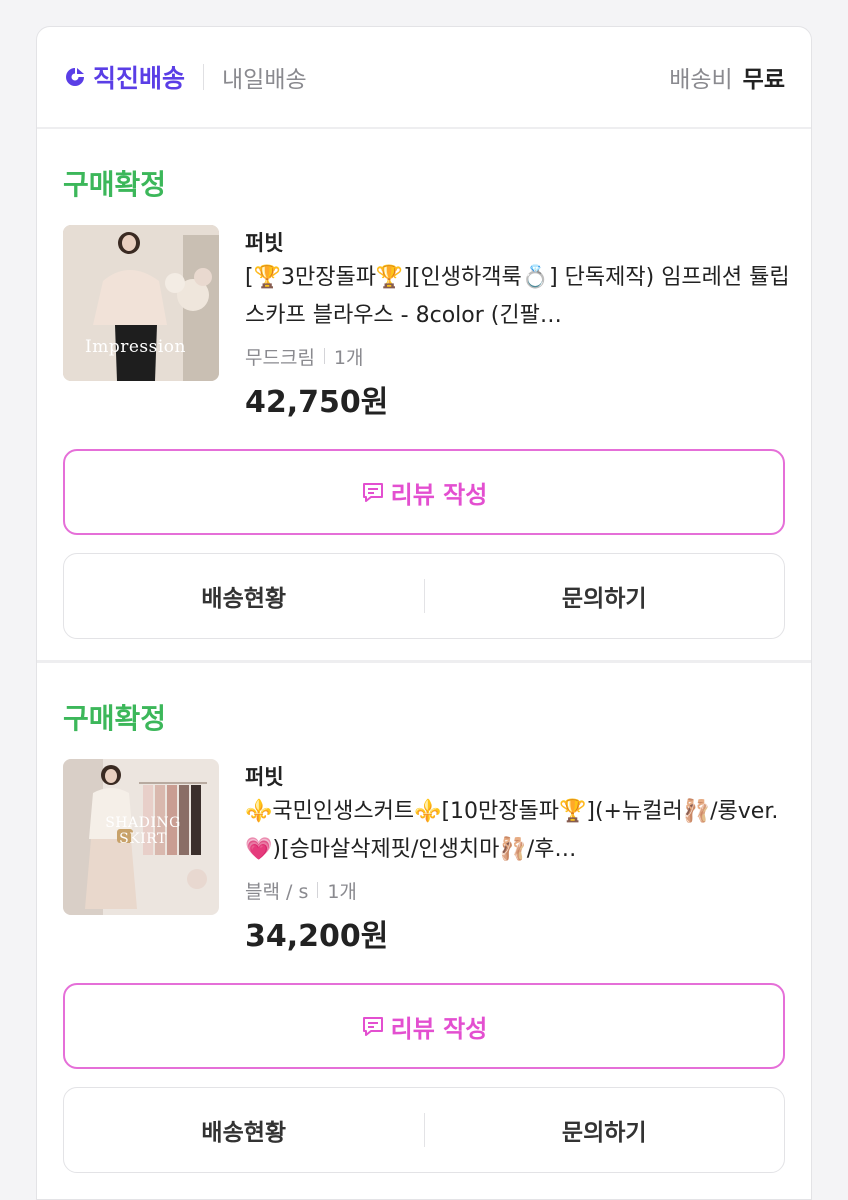  Describe the element at coordinates (520, 890) in the screenshot. I see `option-line: 블랙 / s 1개` at that location.